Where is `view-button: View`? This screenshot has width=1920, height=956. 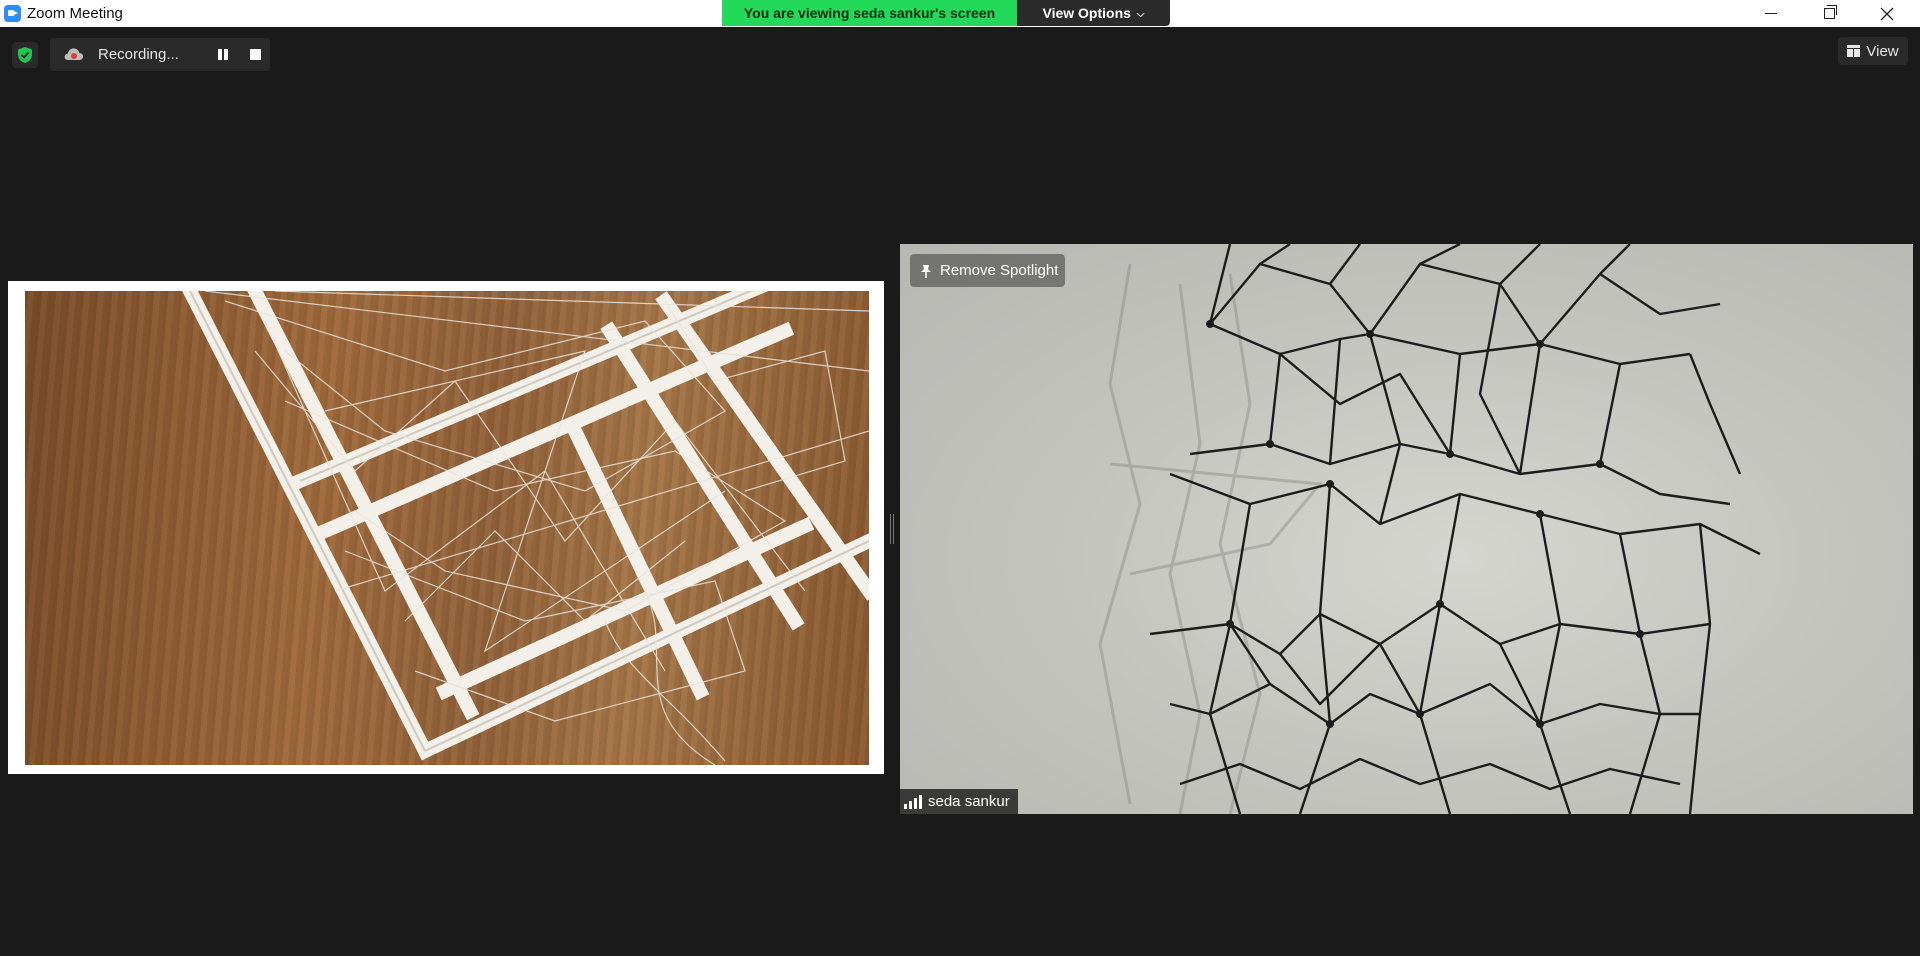
view-button: View is located at coordinates (1873, 51).